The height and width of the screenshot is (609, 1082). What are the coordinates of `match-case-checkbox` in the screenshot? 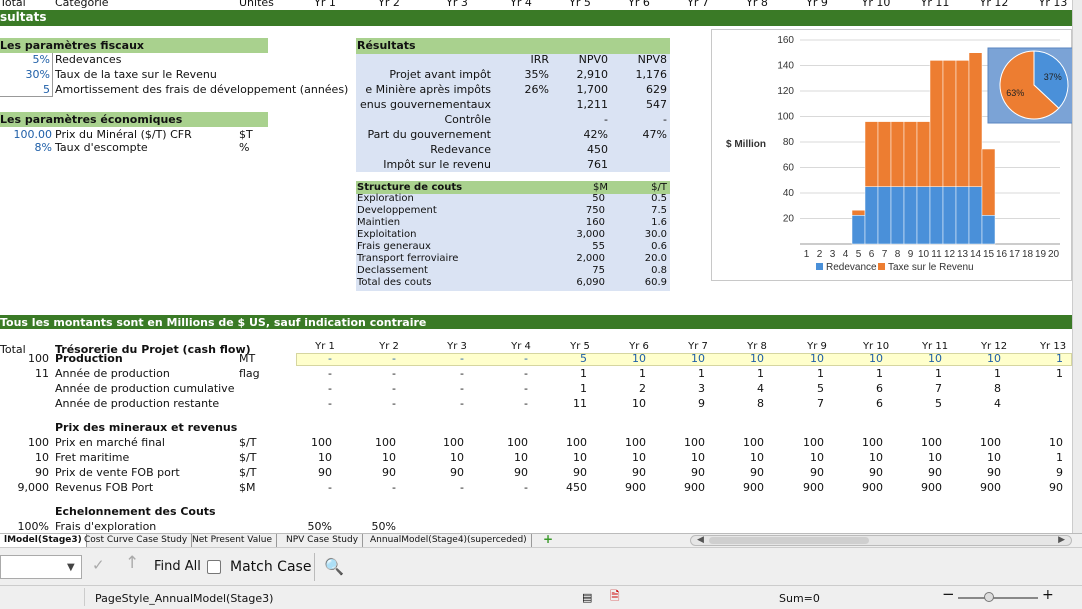 It's located at (214, 567).